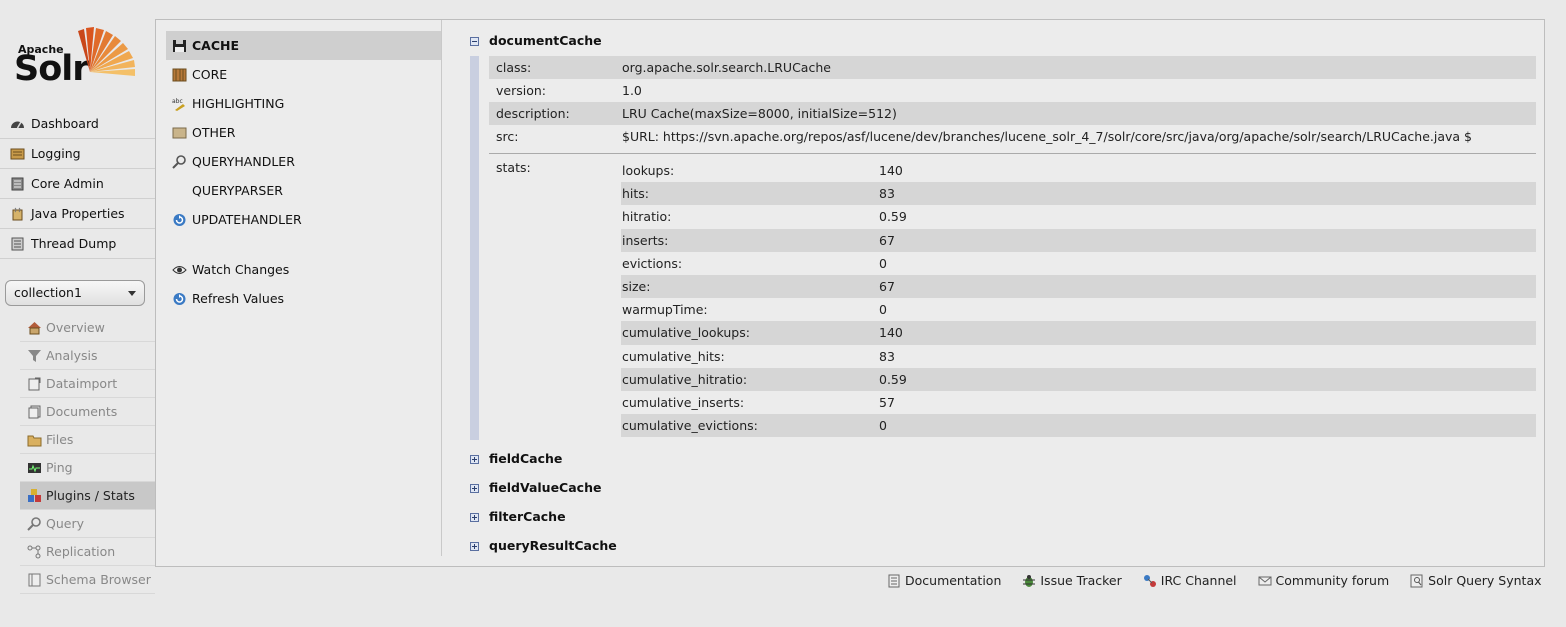  What do you see at coordinates (87, 496) in the screenshot?
I see `core-nav-plugins-stats: Plugins / Stats` at bounding box center [87, 496].